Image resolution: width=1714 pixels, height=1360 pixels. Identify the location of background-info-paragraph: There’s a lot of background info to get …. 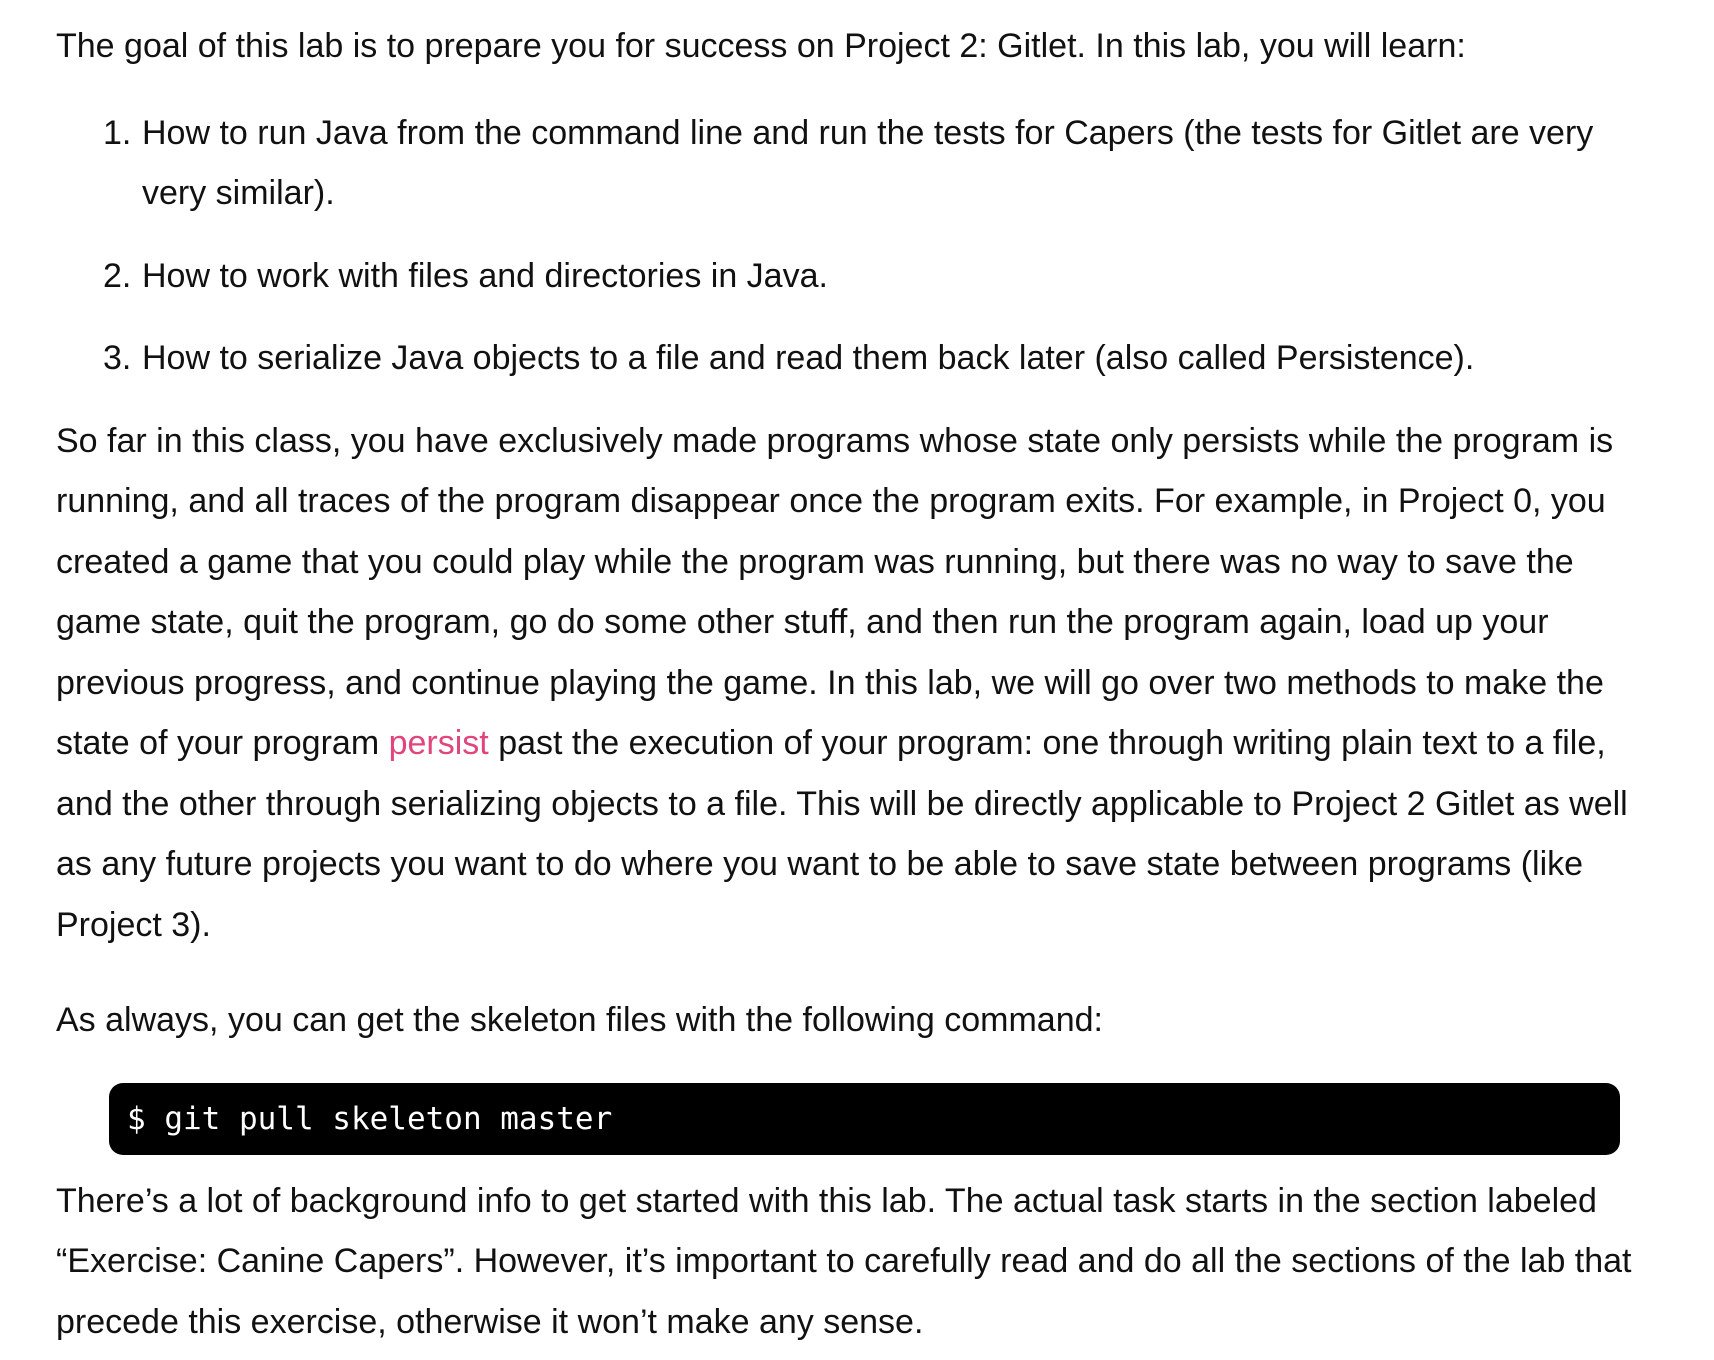
(844, 1261).